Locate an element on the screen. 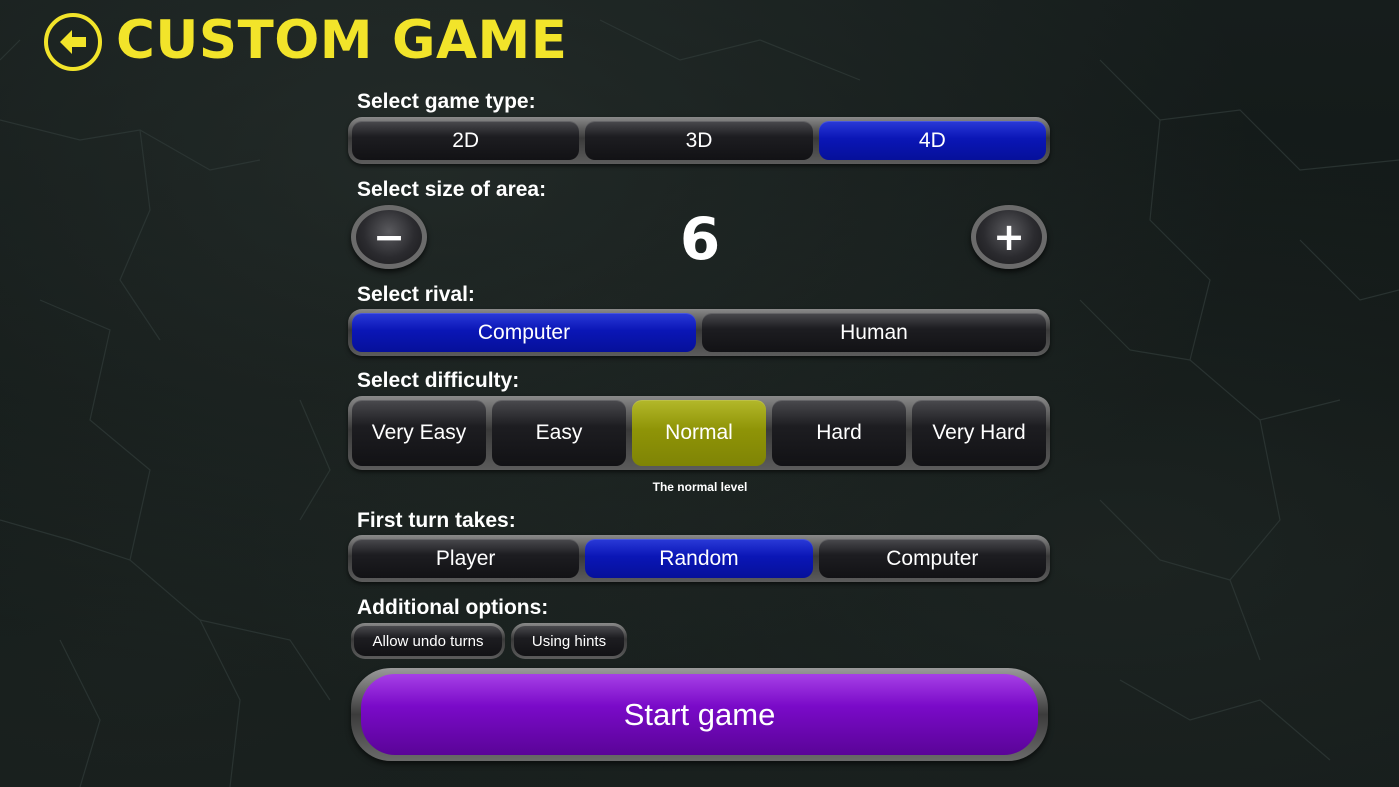 Image resolution: width=1399 pixels, height=787 pixels. rival-label: Select rival: is located at coordinates (416, 294).